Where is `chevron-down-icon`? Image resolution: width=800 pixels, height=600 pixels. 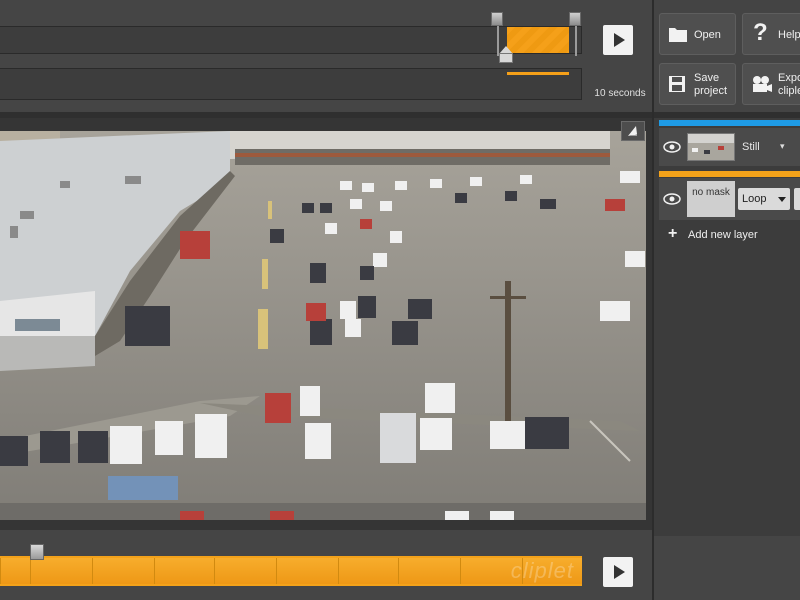
chevron-down-icon is located at coordinates (782, 199).